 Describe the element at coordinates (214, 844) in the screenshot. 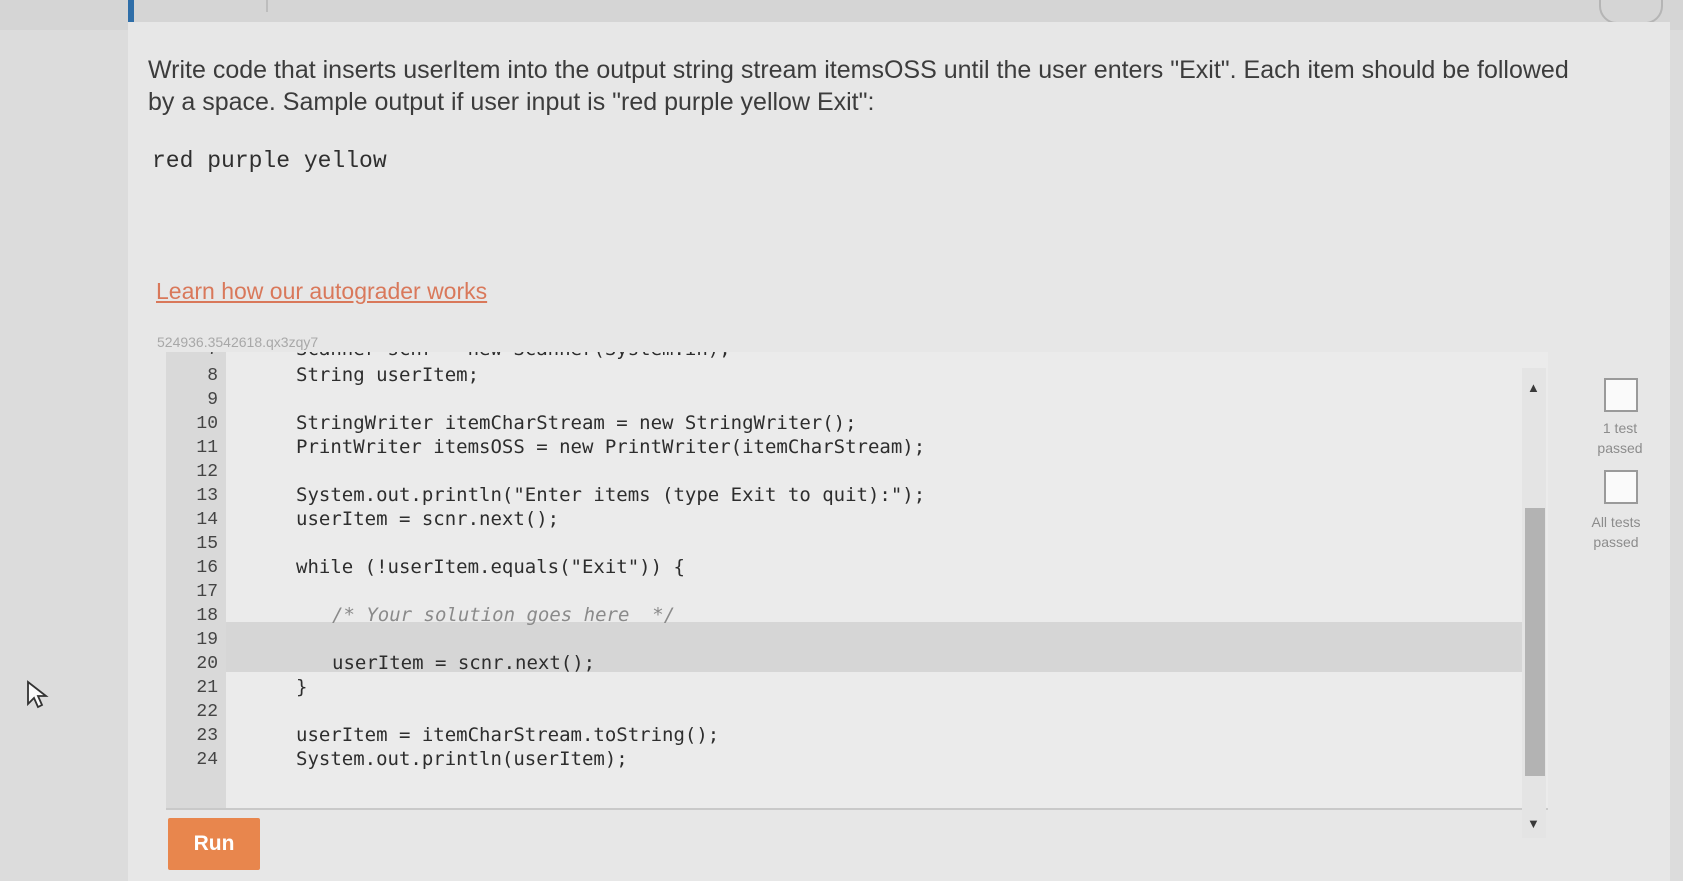

I see `run-button: Run` at that location.